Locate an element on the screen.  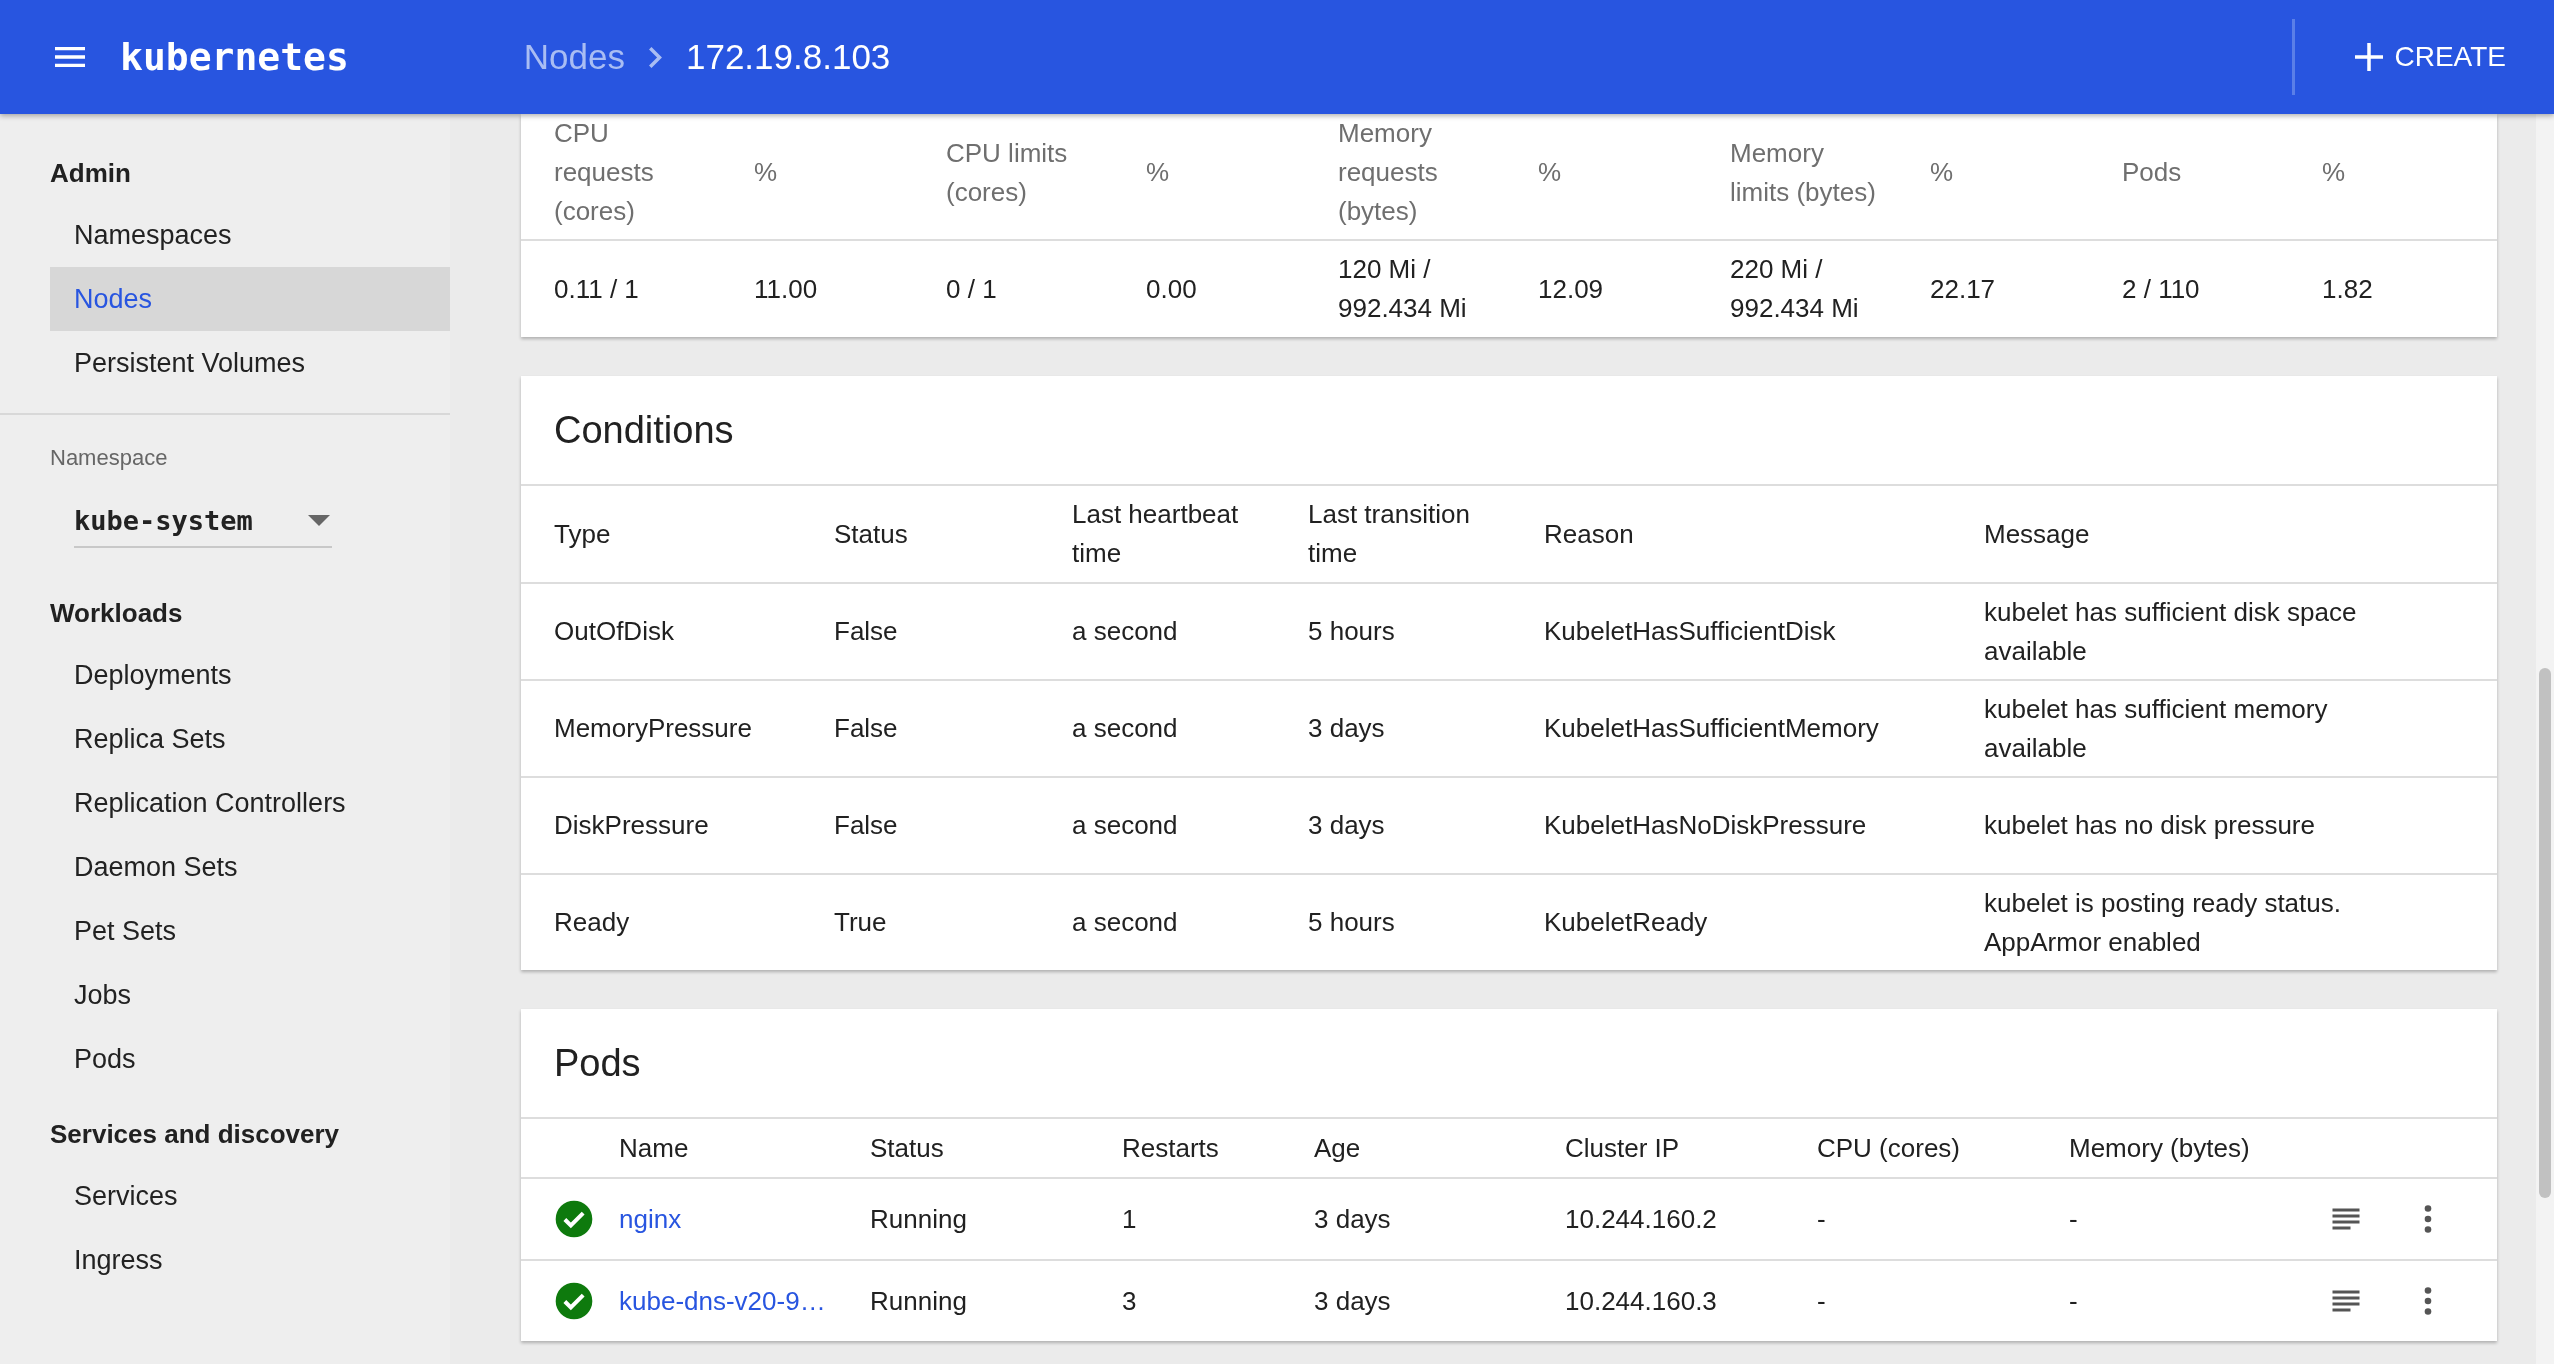
sidebar-item: Ingress is located at coordinates (250, 1260).